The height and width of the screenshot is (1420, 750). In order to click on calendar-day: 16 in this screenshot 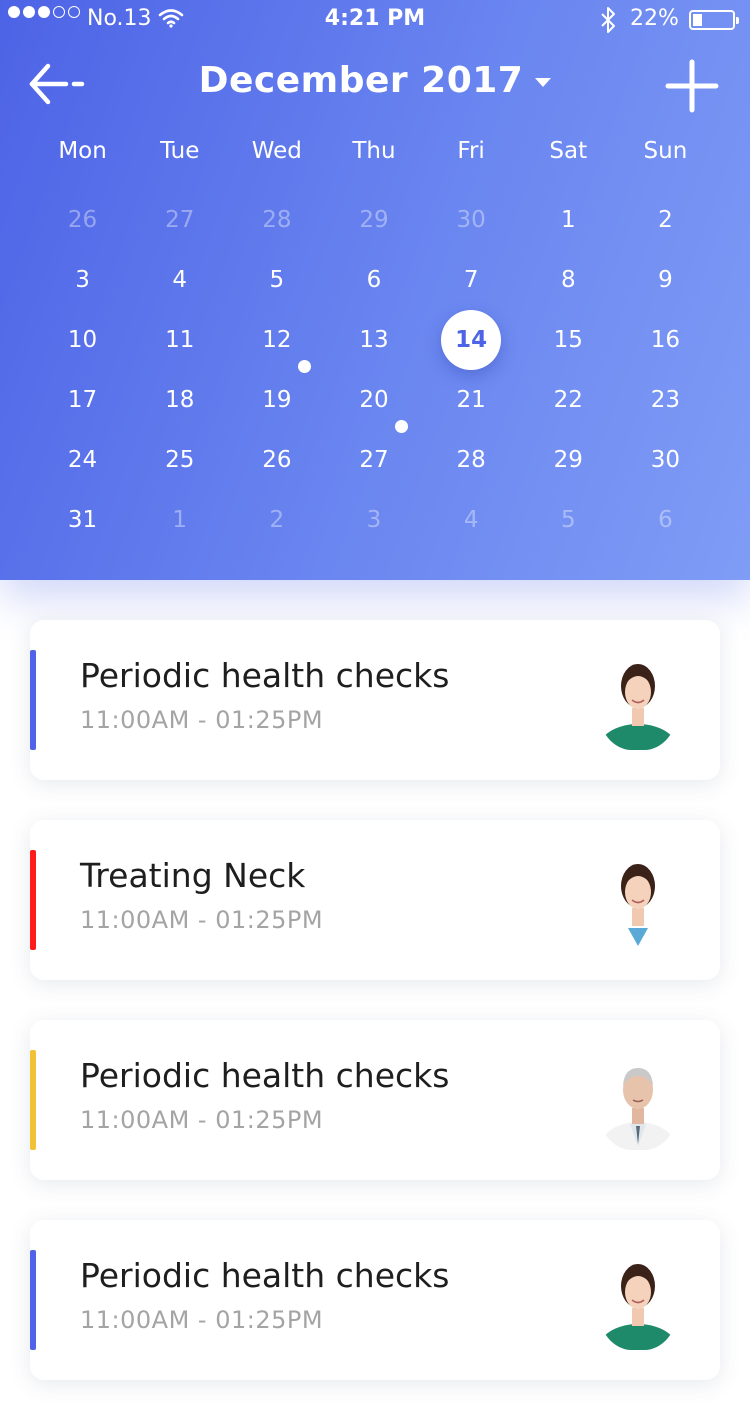, I will do `click(665, 340)`.